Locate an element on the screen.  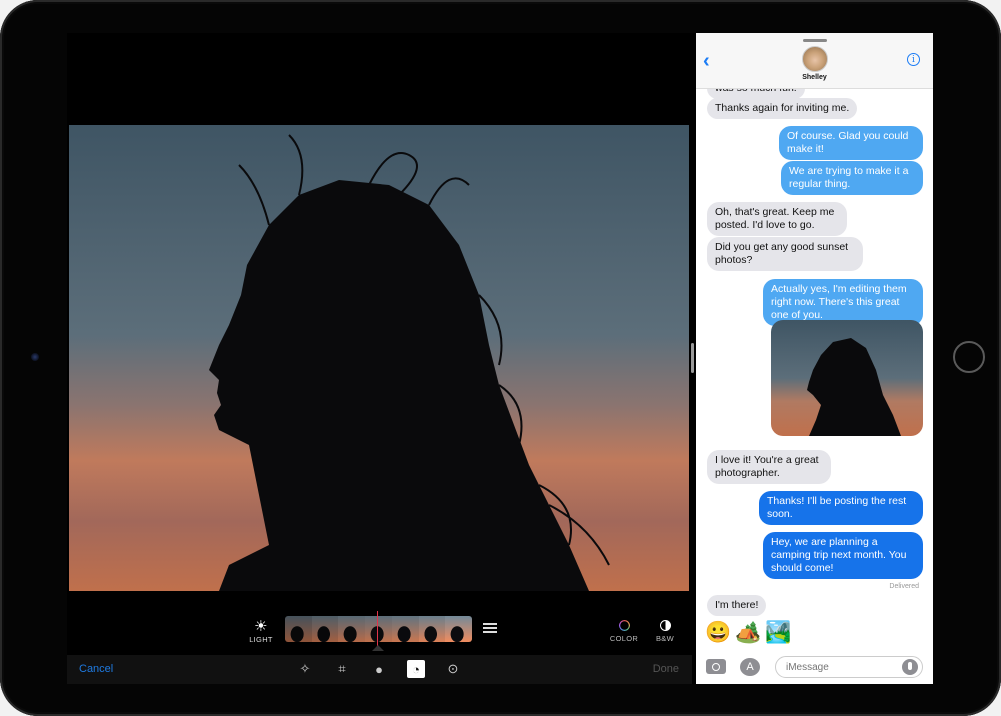
emoji-suggestions: 😀 🏕️ 🏞️ is located at coordinates (748, 635).